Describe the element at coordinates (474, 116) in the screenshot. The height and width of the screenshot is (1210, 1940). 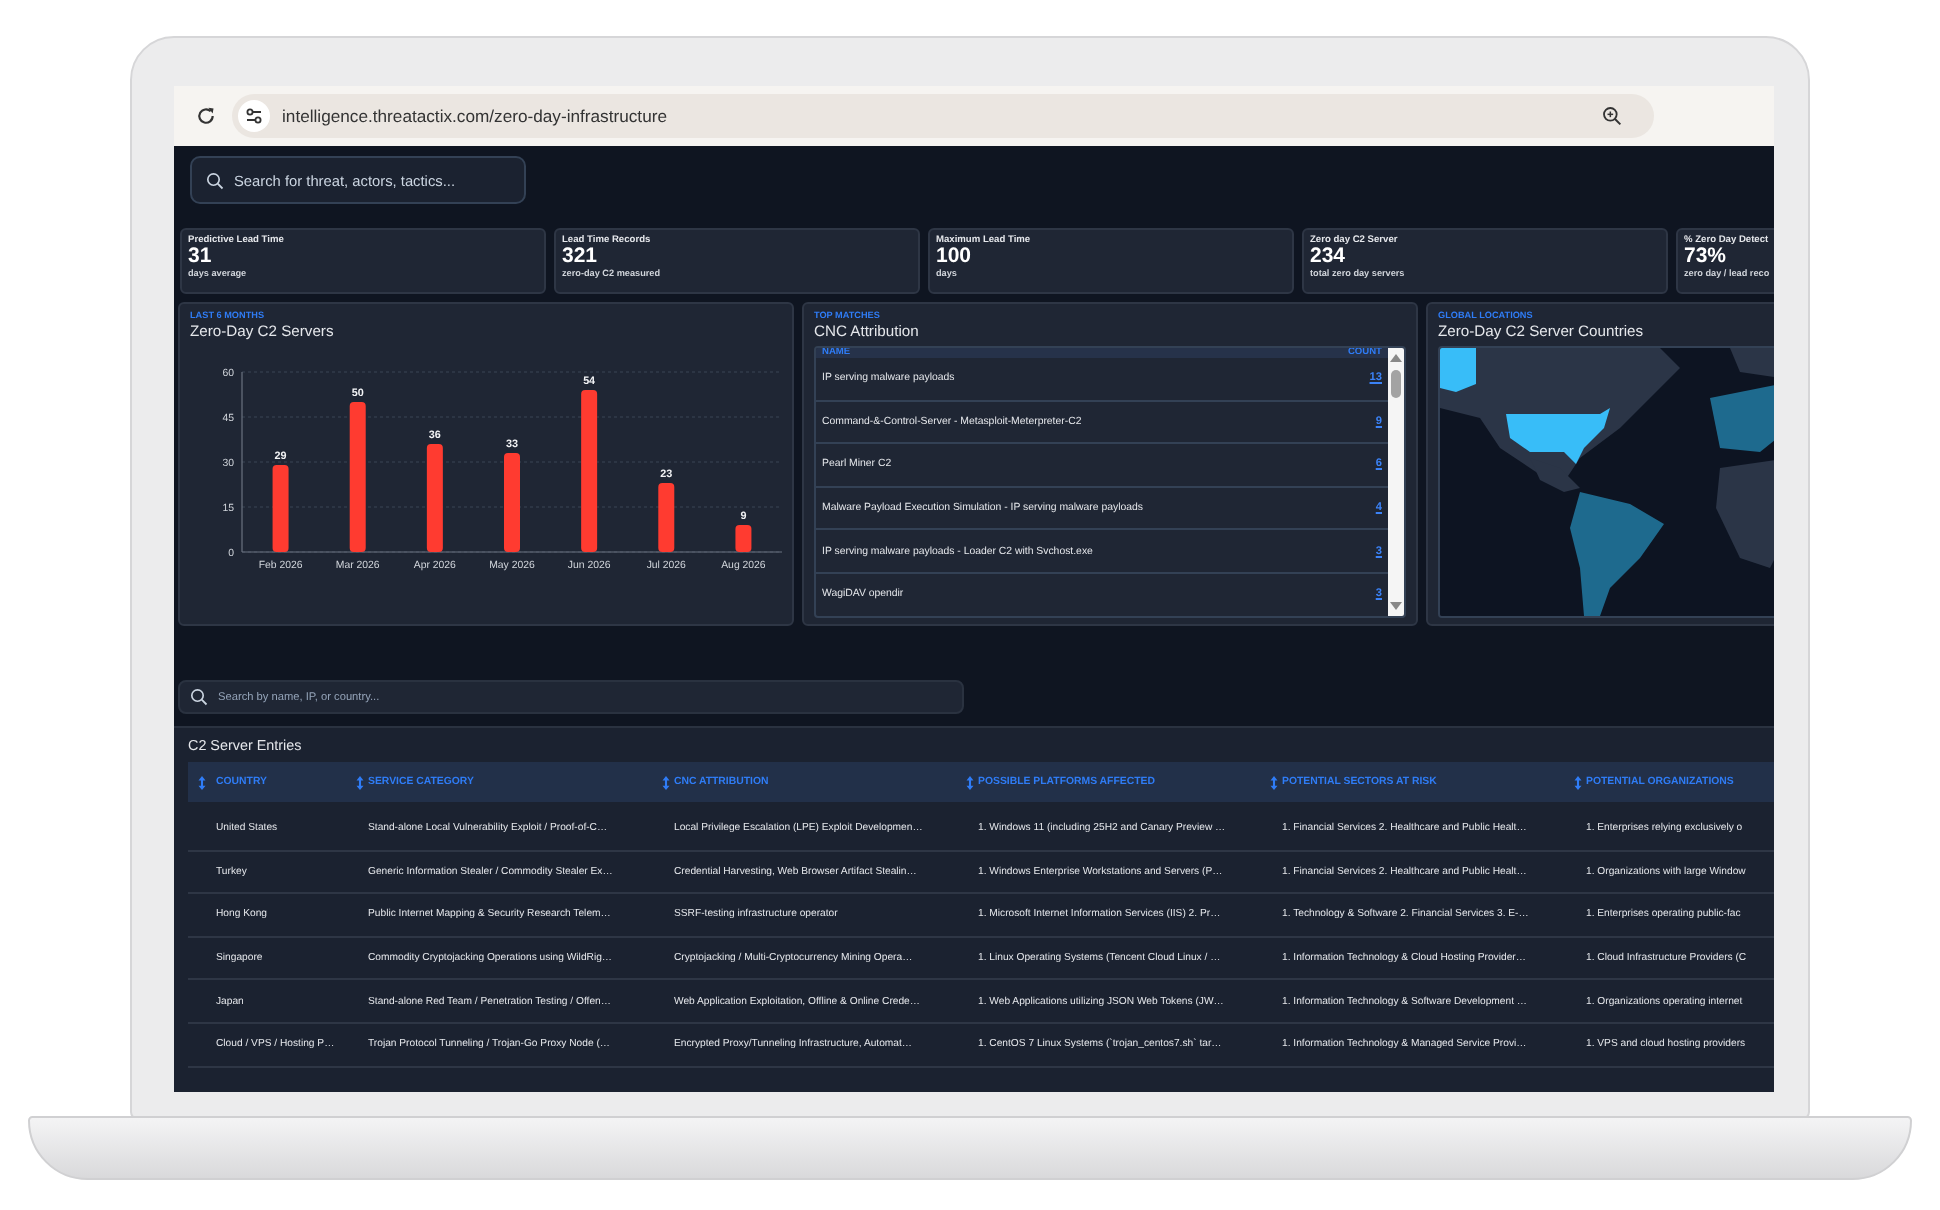
I see `url-text: intelligence.threatactix.com/zero-day-infrastructure` at that location.